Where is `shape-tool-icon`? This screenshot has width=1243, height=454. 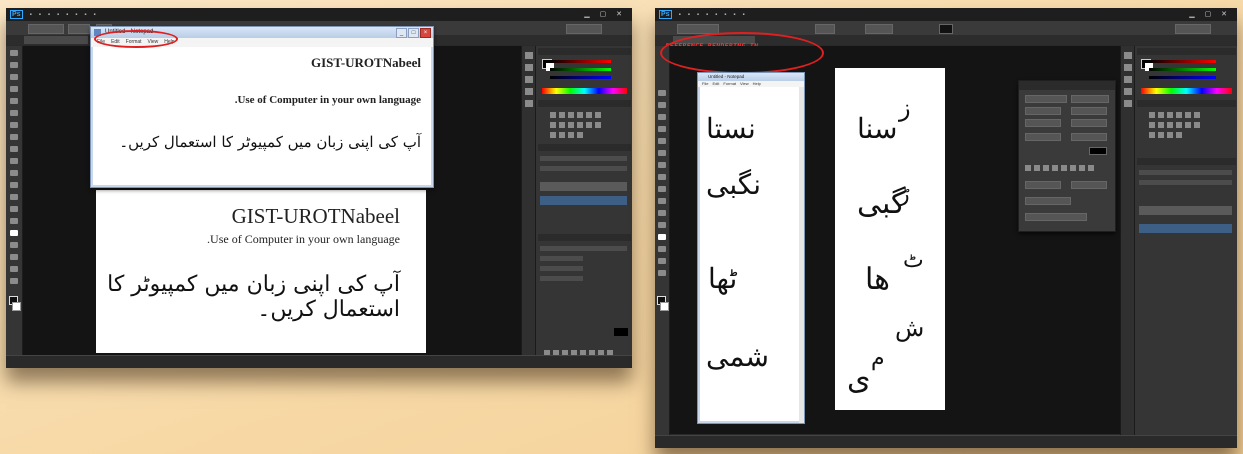 shape-tool-icon is located at coordinates (662, 249).